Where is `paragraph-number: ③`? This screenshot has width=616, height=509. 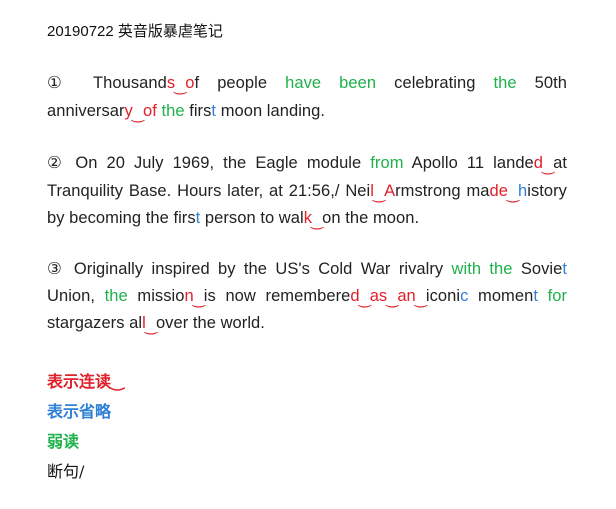 paragraph-number: ③ is located at coordinates (56, 269).